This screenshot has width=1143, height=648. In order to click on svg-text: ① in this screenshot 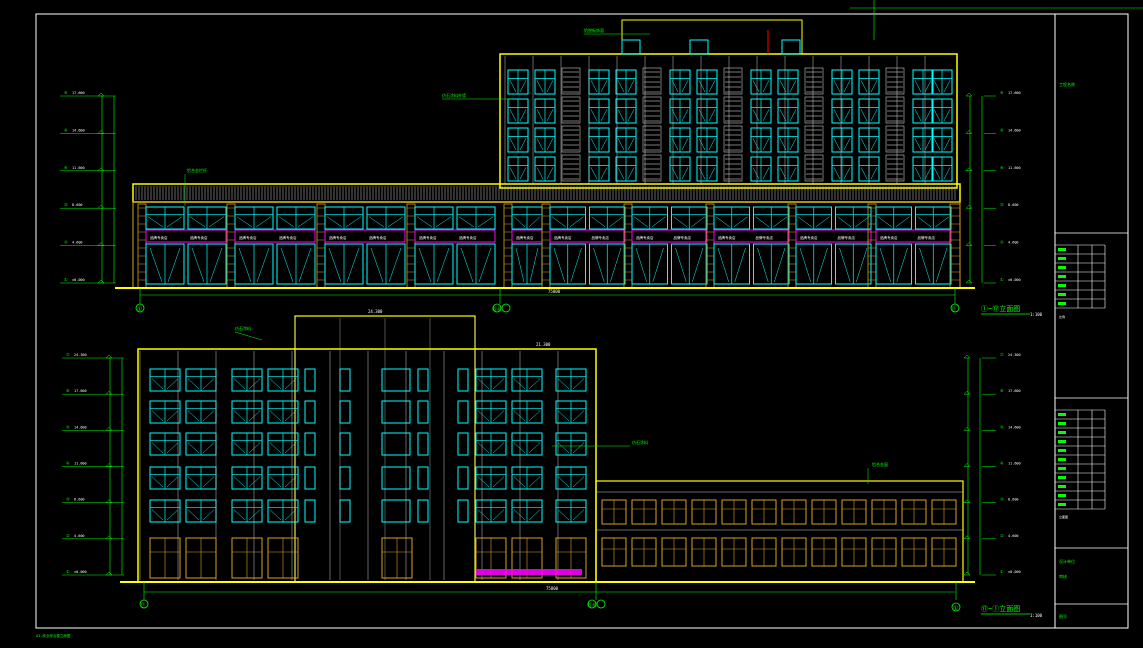, I will do `click(955, 608)`.